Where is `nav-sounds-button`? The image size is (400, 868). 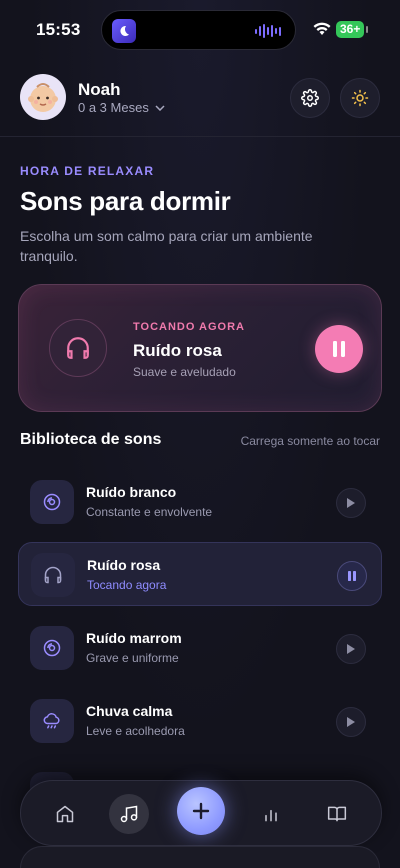 nav-sounds-button is located at coordinates (129, 814).